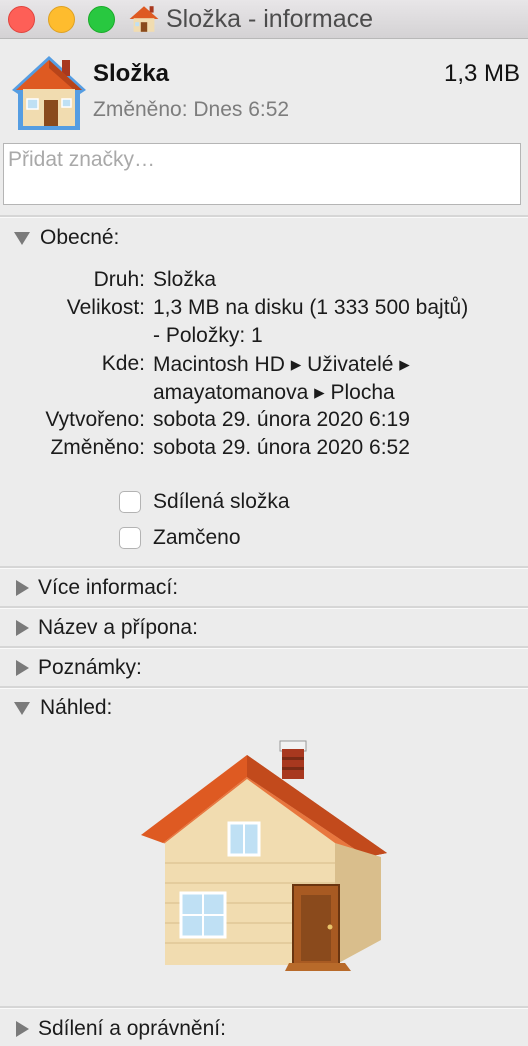 Image resolution: width=528 pixels, height=1046 pixels. Describe the element at coordinates (281, 419) in the screenshot. I see `info-value: sobota 29. února 2020 6:19` at that location.